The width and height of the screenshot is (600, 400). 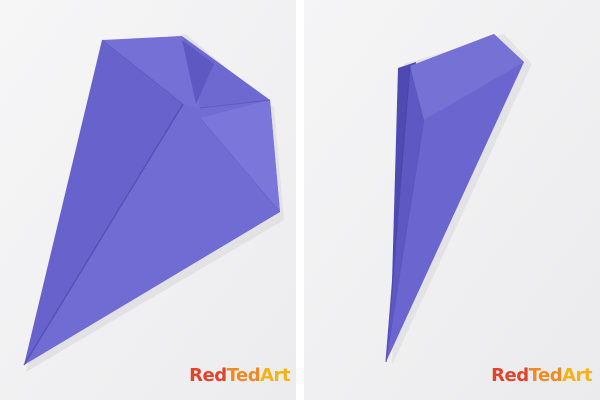 I want to click on left-watermark: RedTedArt, so click(x=239, y=375).